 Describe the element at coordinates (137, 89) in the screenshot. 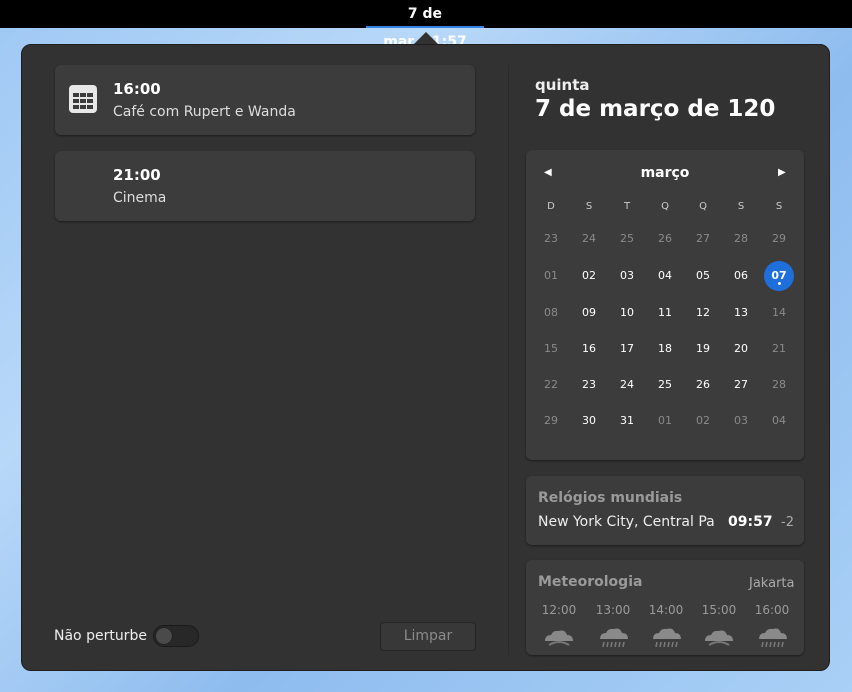

I see `event-time: 16:00` at that location.